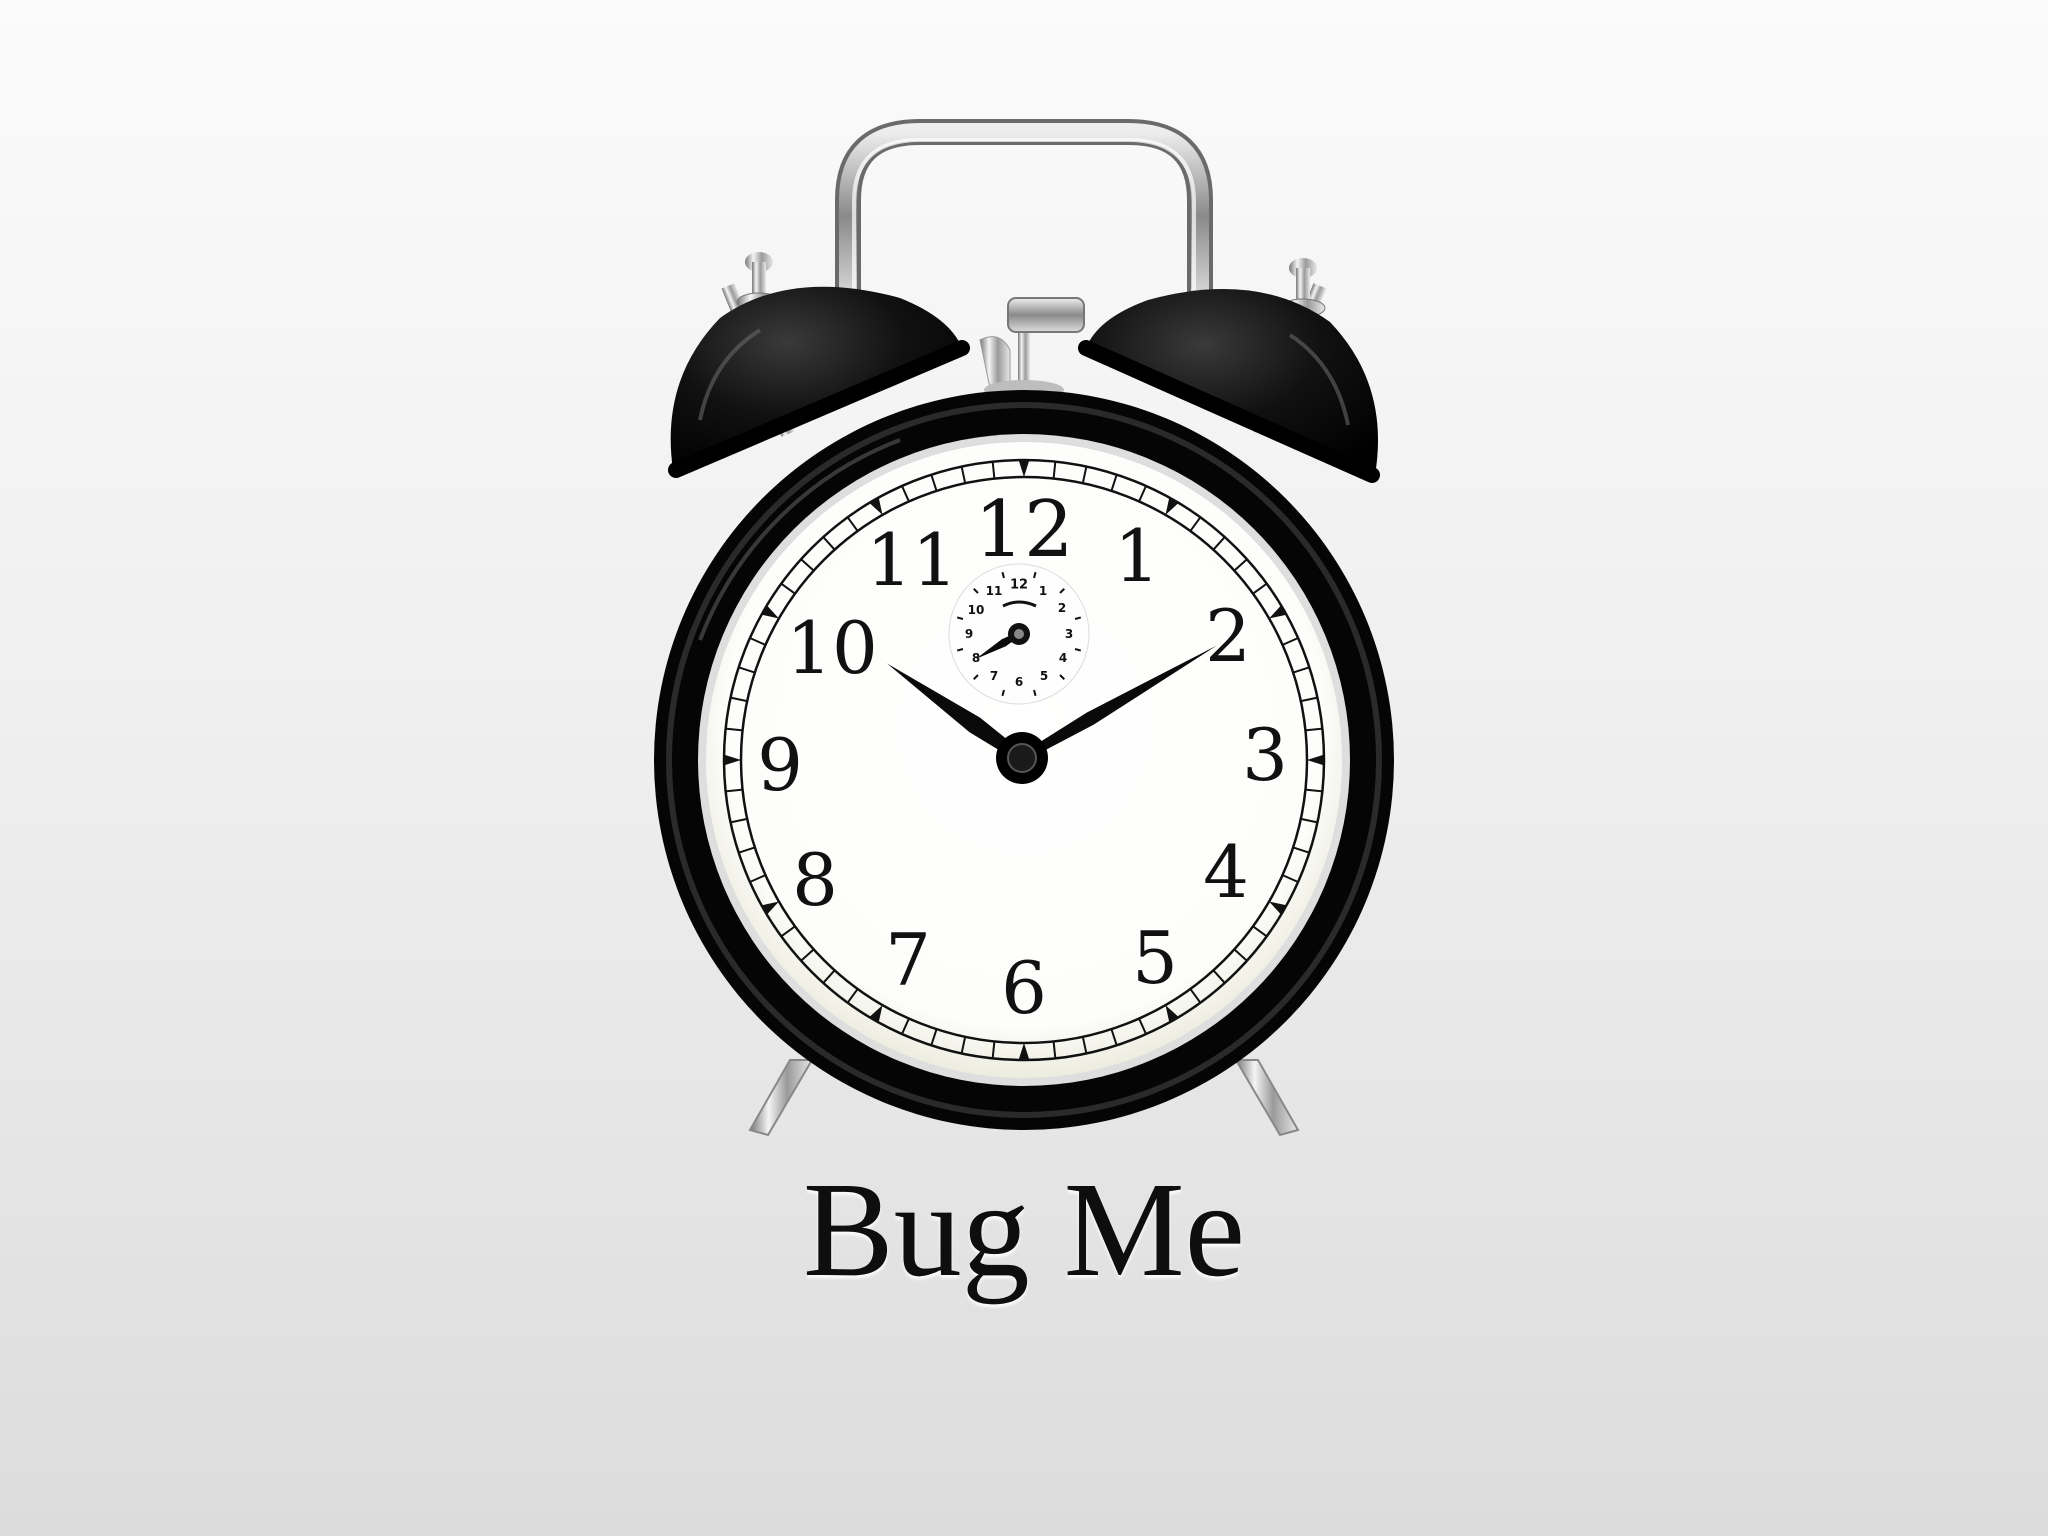 Image resolution: width=2048 pixels, height=1536 pixels. What do you see at coordinates (1063, 658) in the screenshot?
I see `alarm-numeral: 4` at bounding box center [1063, 658].